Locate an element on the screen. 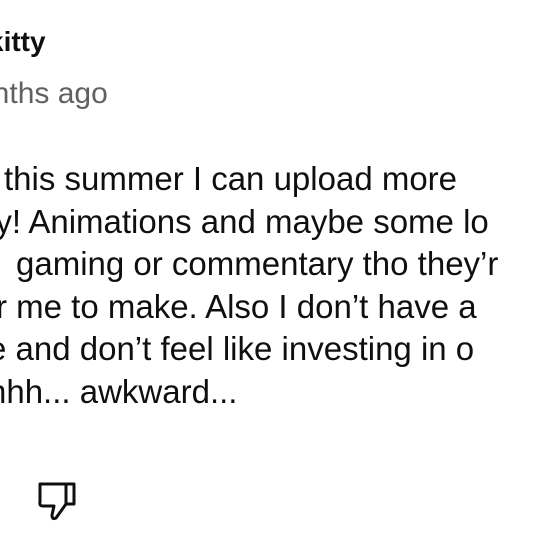  comment-body-line: e and don’t feel like investing in o is located at coordinates (237, 348).